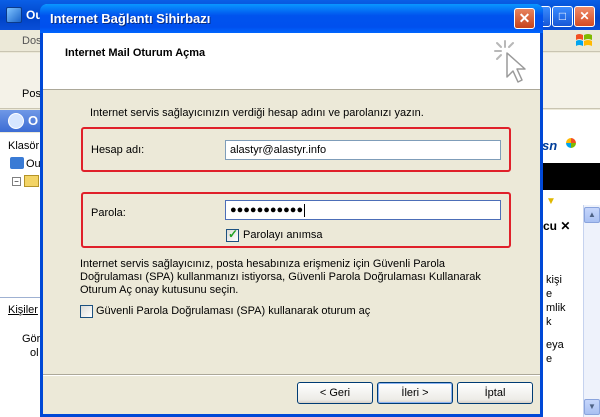 Image resolution: width=600 pixels, height=417 pixels. I want to click on remember-password-checkbox: ✓, so click(232, 234).